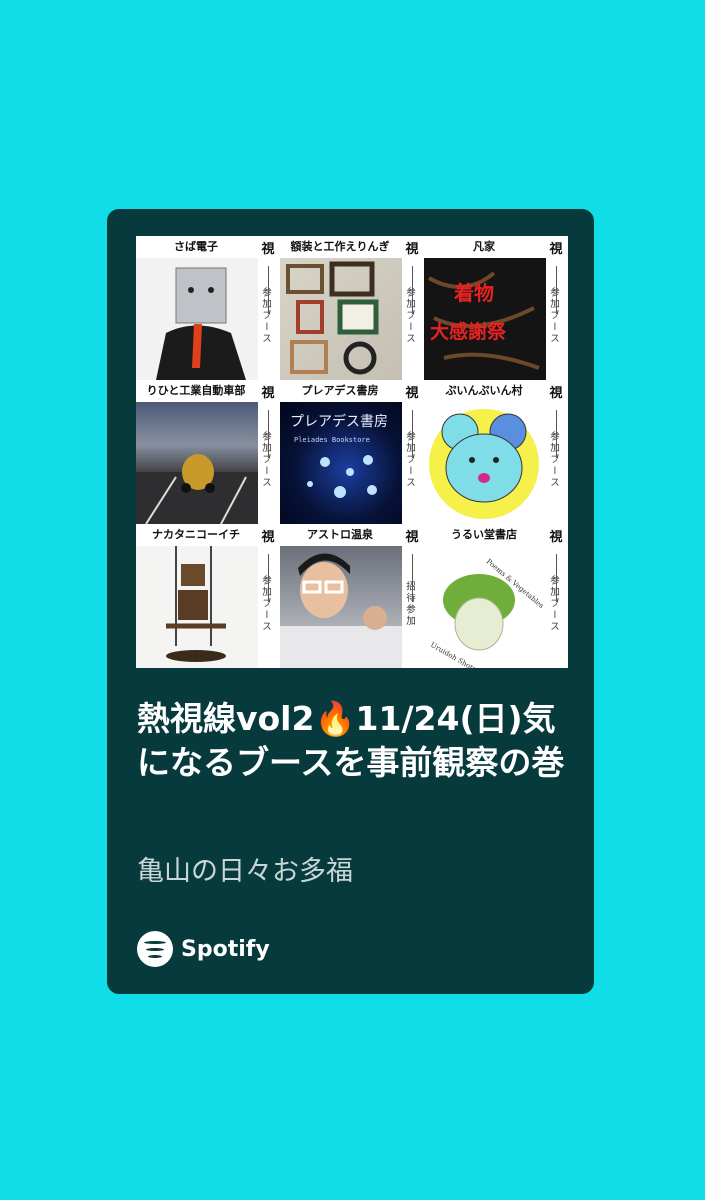  What do you see at coordinates (245, 868) in the screenshot?
I see `show-name: 亀山の日々お多福` at bounding box center [245, 868].